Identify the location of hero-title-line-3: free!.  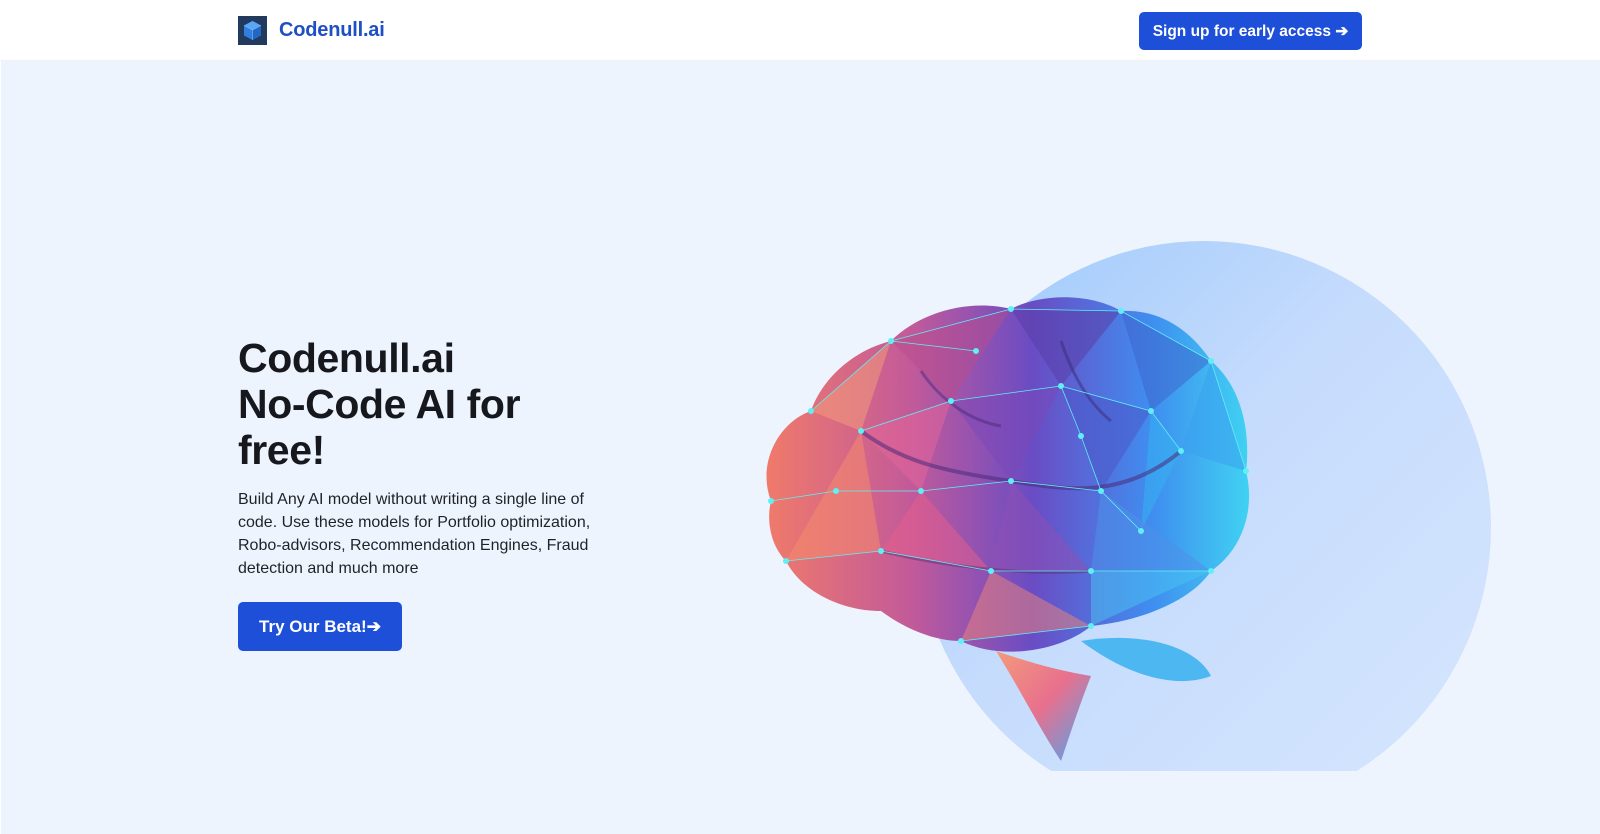
(281, 450).